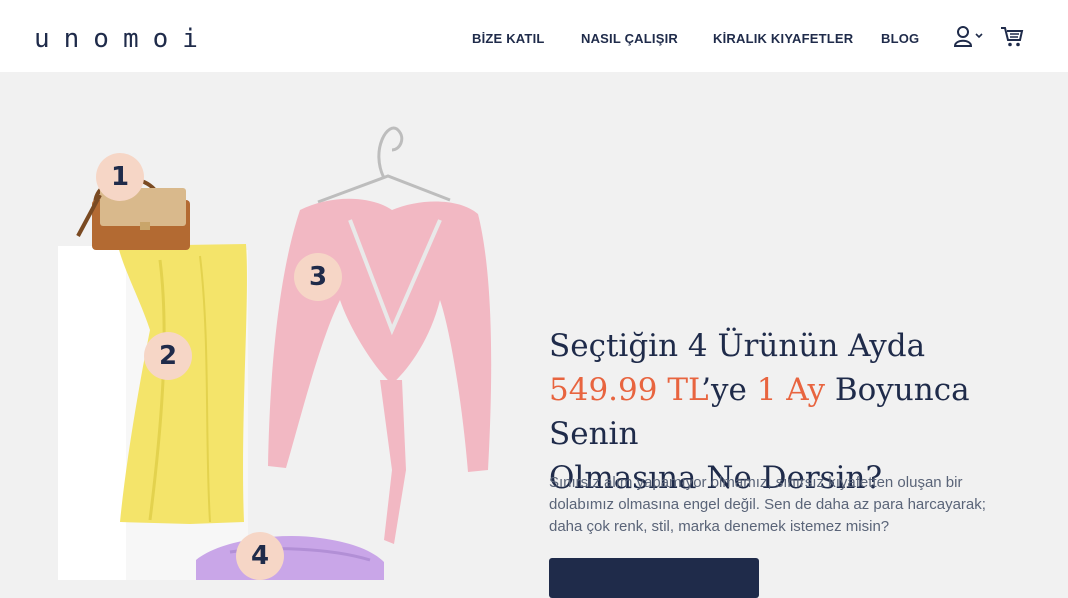 This screenshot has width=1068, height=598. What do you see at coordinates (729, 390) in the screenshot?
I see `headline-suffix: ’ye` at bounding box center [729, 390].